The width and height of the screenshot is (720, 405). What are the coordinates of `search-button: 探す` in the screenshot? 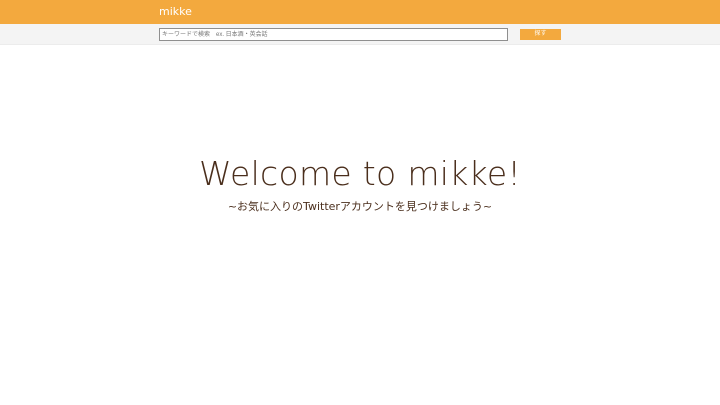 It's located at (540, 34).